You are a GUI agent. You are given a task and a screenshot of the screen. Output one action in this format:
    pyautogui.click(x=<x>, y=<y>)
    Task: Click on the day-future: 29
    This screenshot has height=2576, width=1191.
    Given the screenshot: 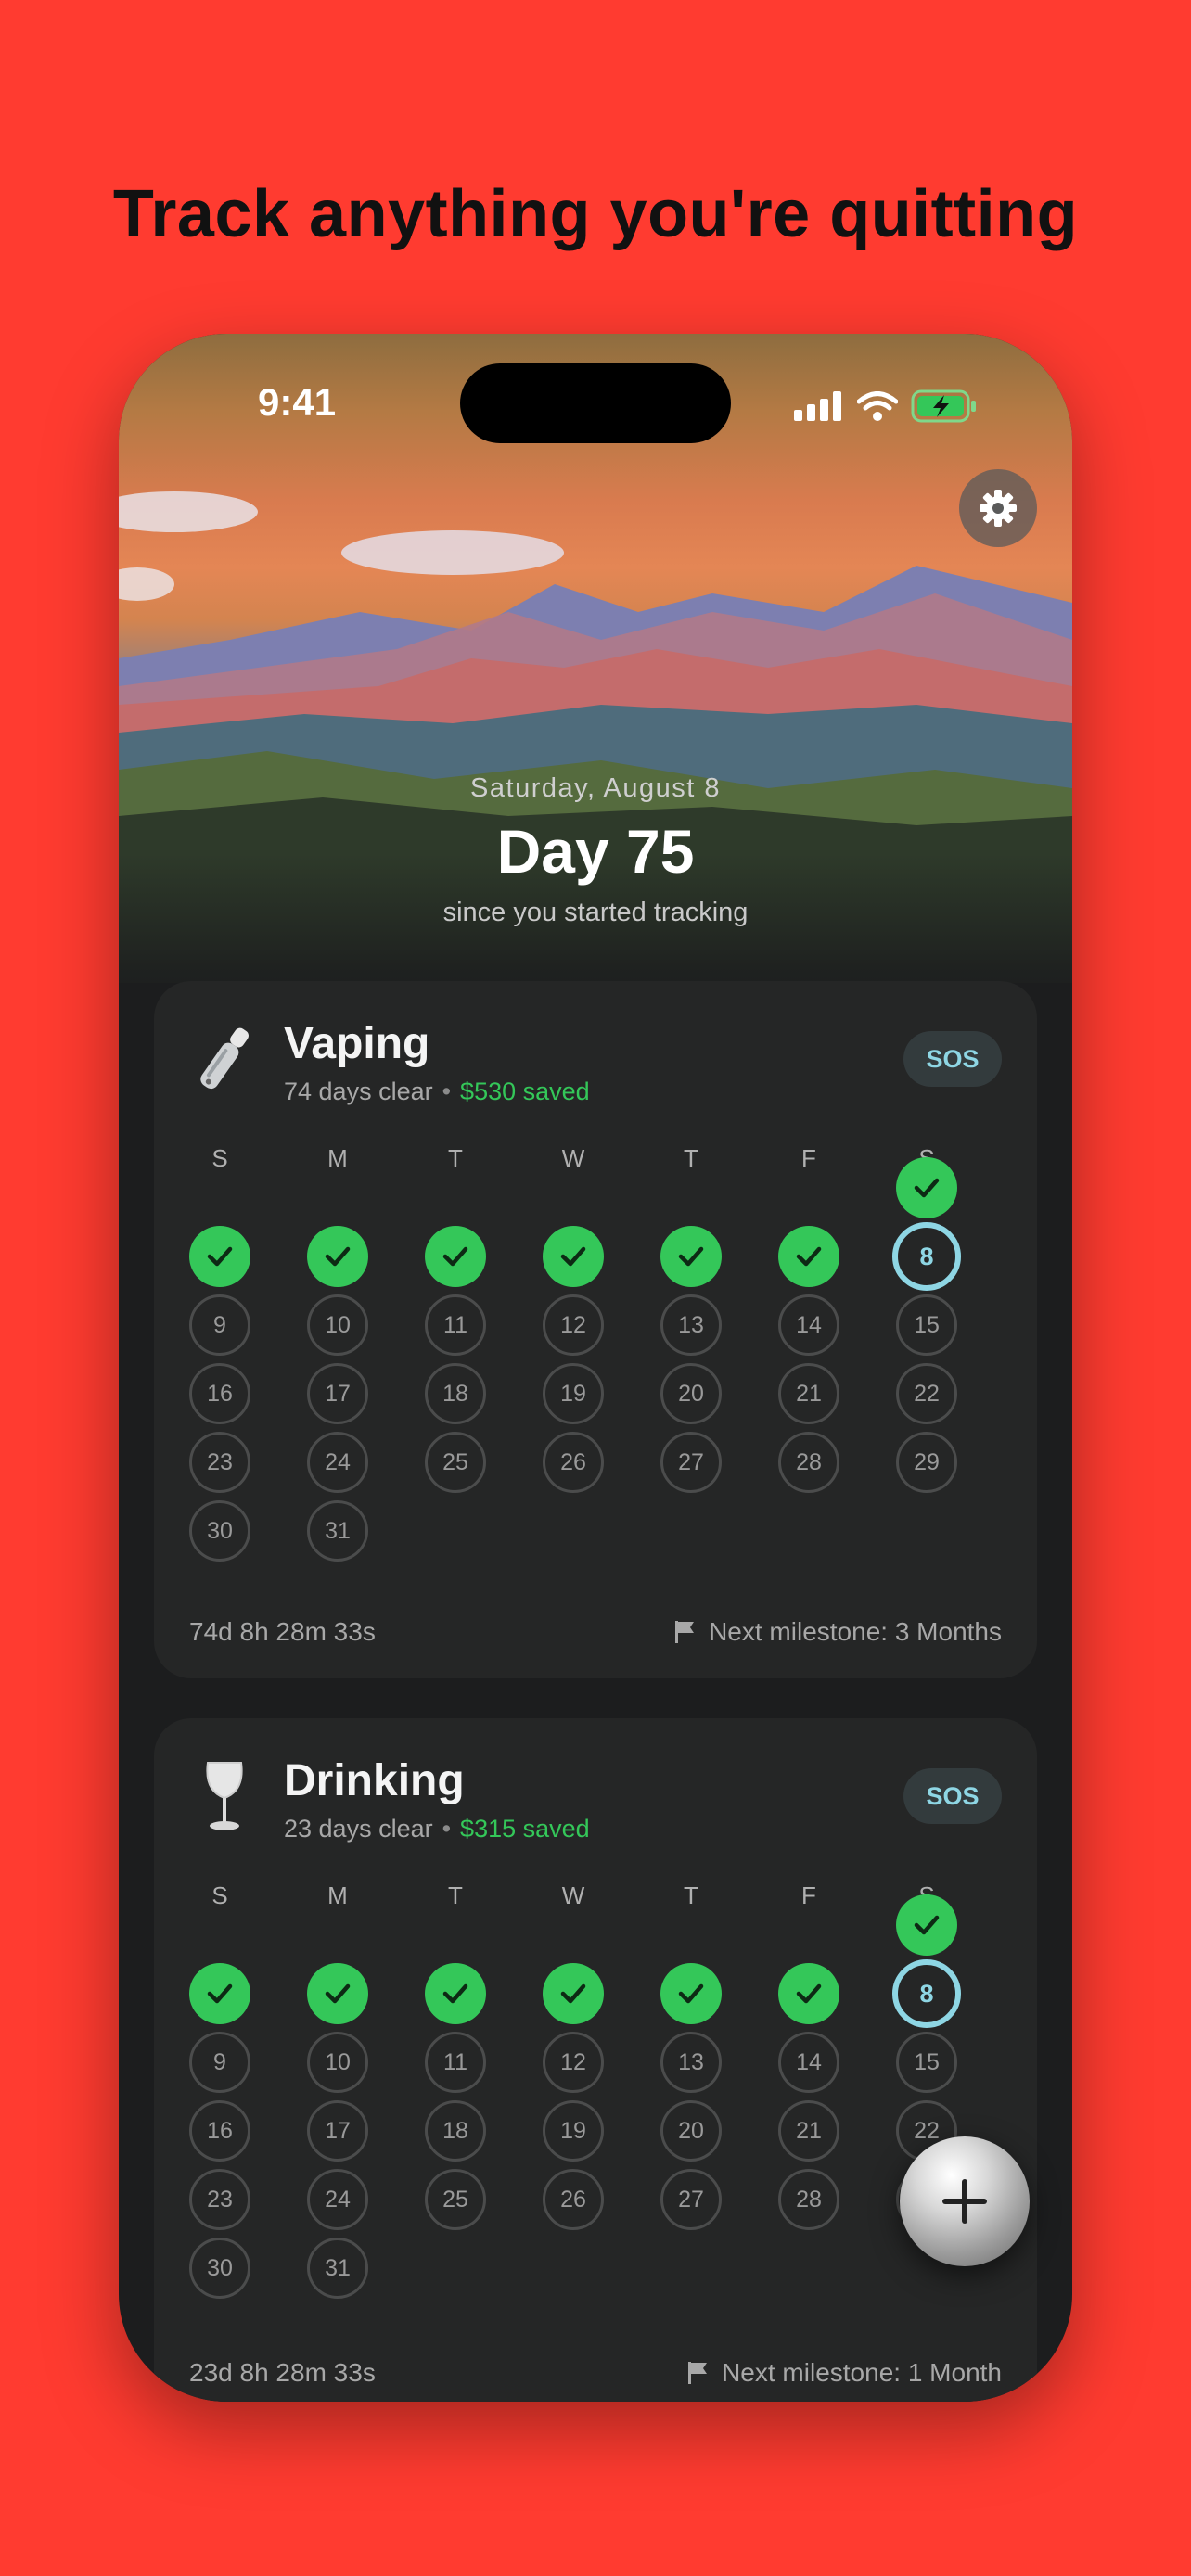 What is the action you would take?
    pyautogui.click(x=926, y=1463)
    